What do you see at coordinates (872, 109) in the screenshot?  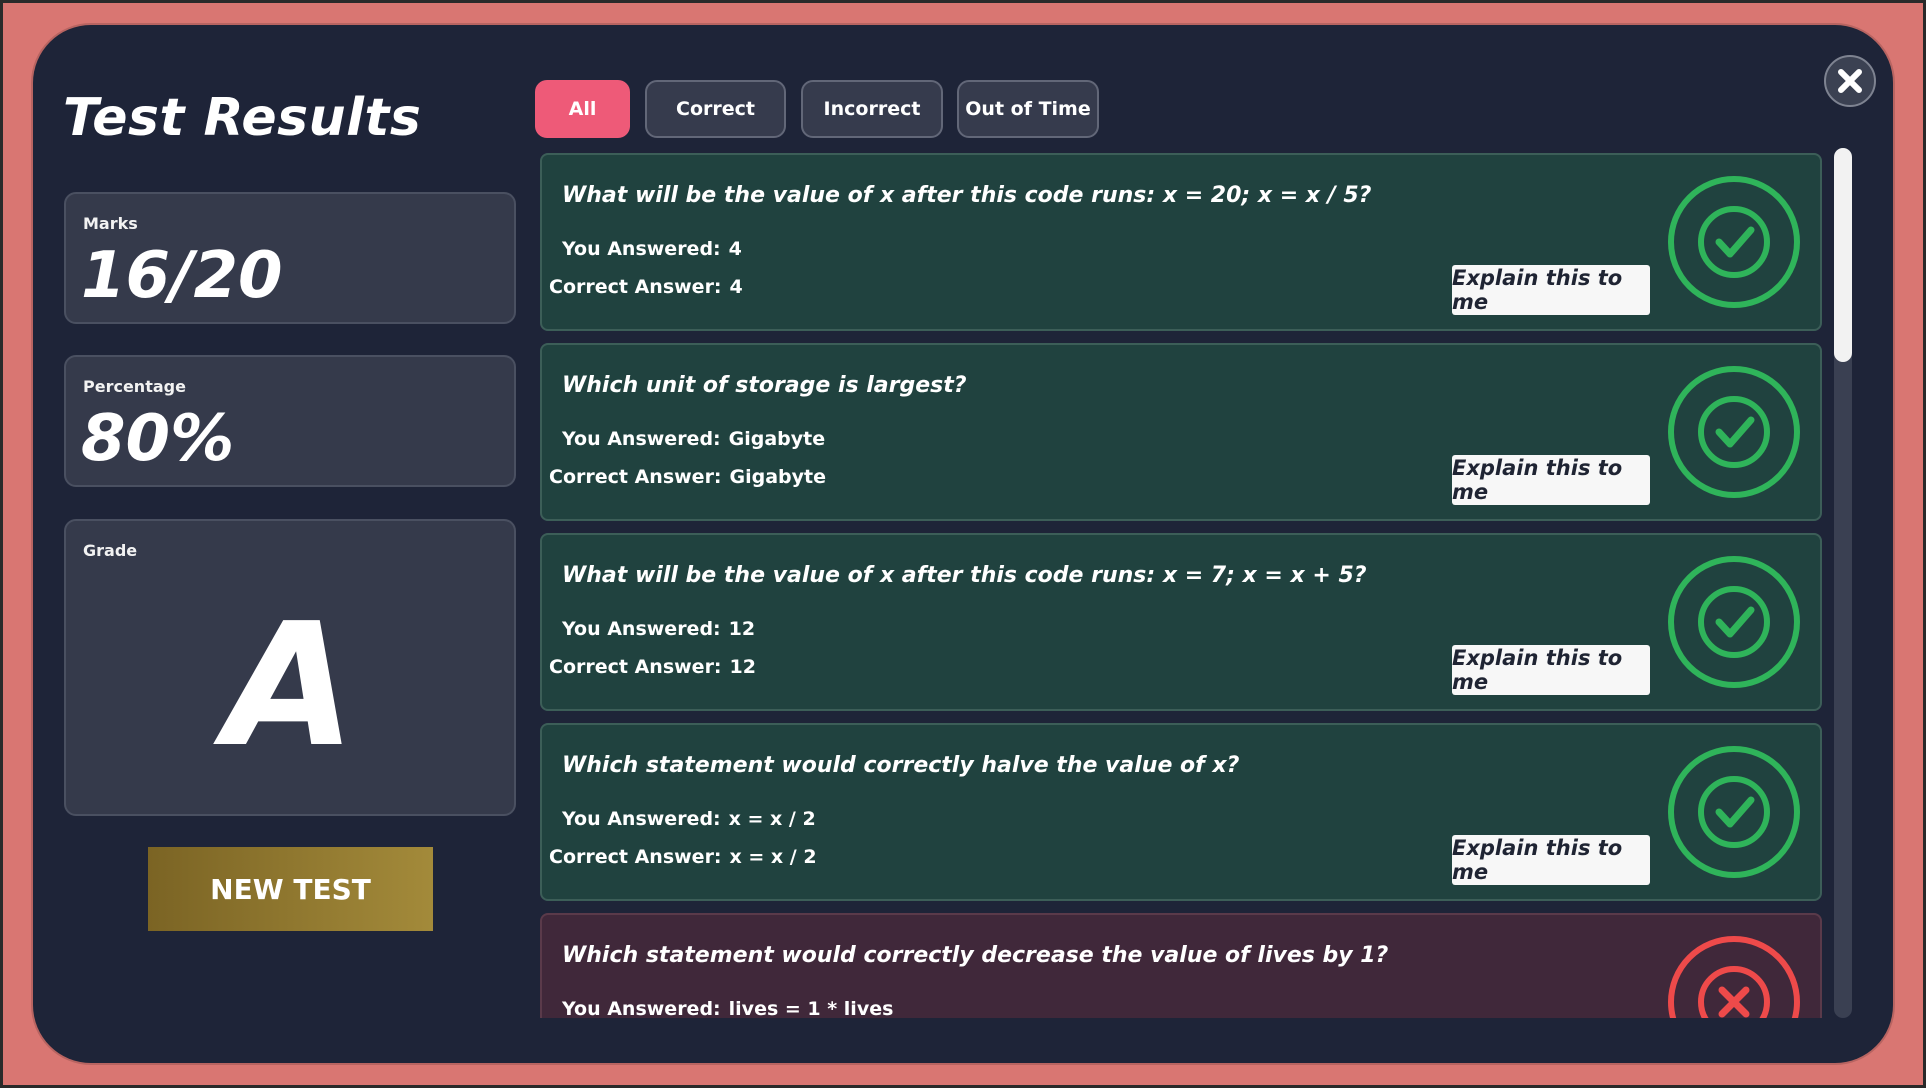 I see `tab-incorrect: Incorrect` at bounding box center [872, 109].